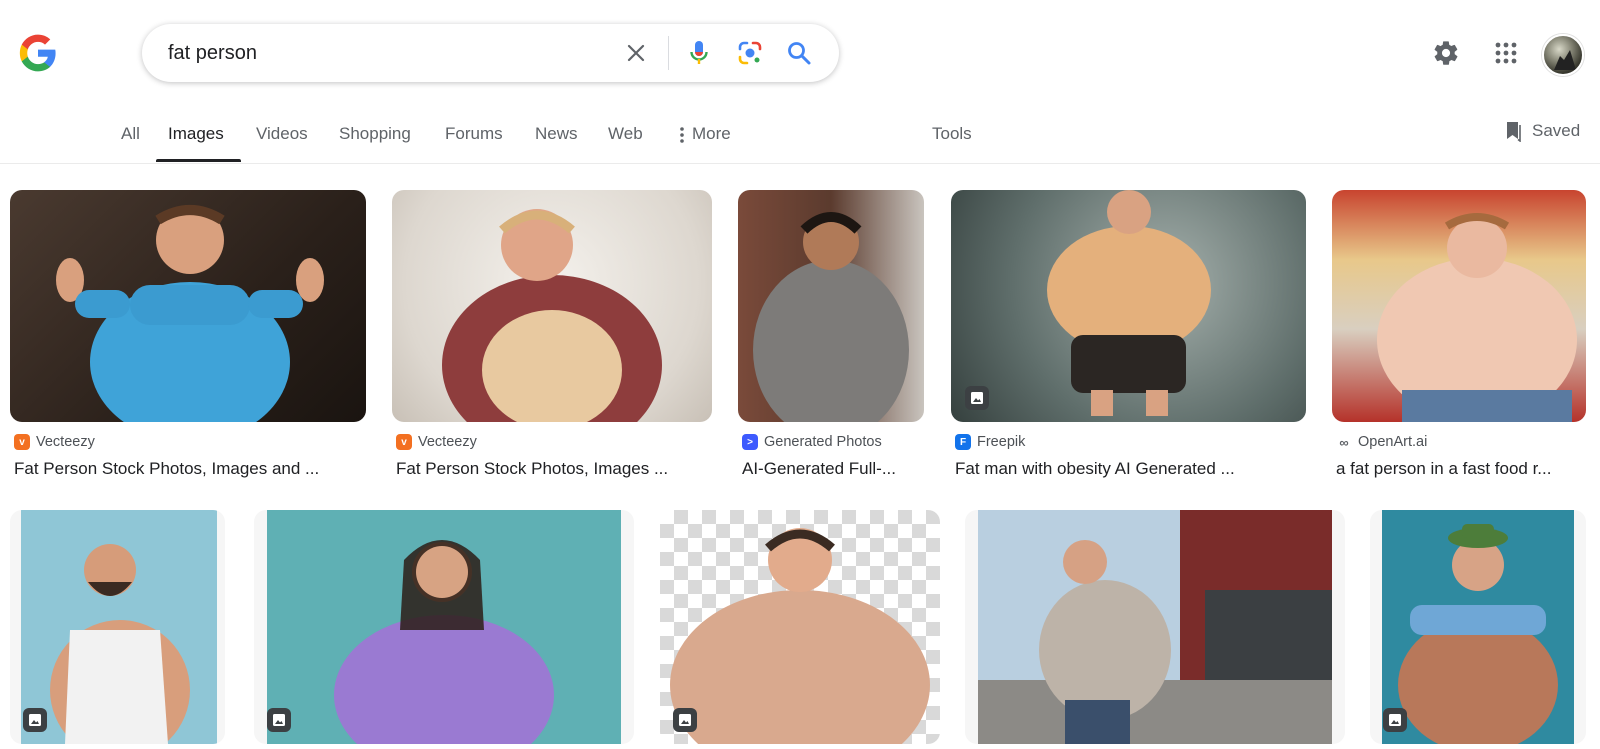 This screenshot has width=1600, height=749. Describe the element at coordinates (1001, 442) in the screenshot. I see `result-source-label: Freepik` at that location.